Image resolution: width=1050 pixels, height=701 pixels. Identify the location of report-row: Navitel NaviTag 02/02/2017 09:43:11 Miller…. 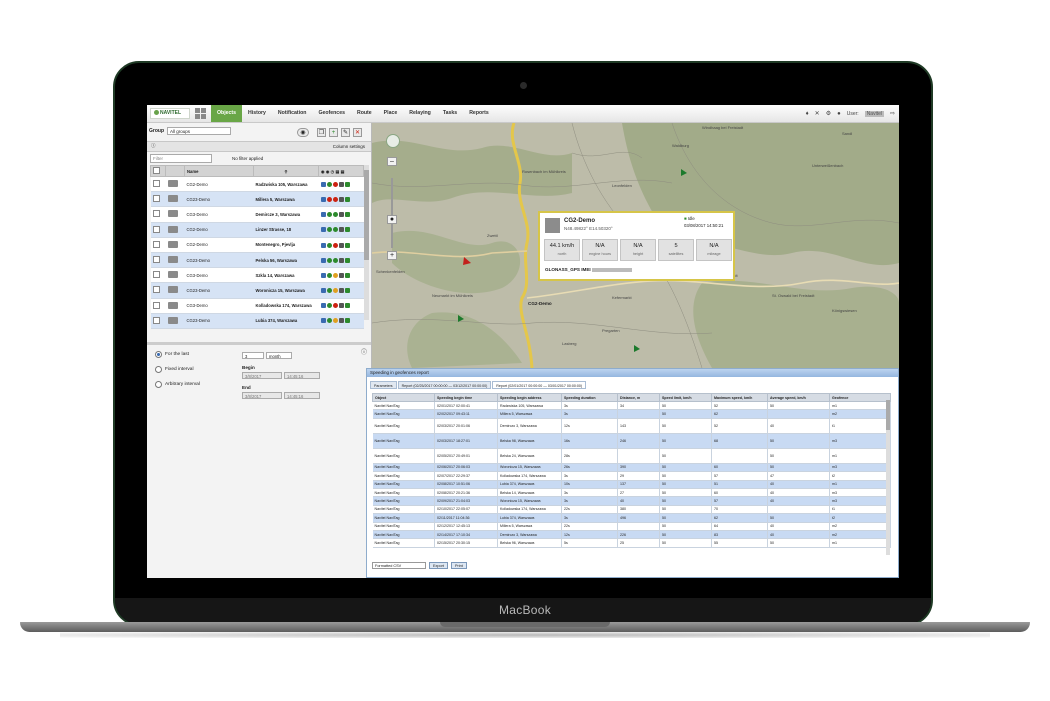
(631, 414).